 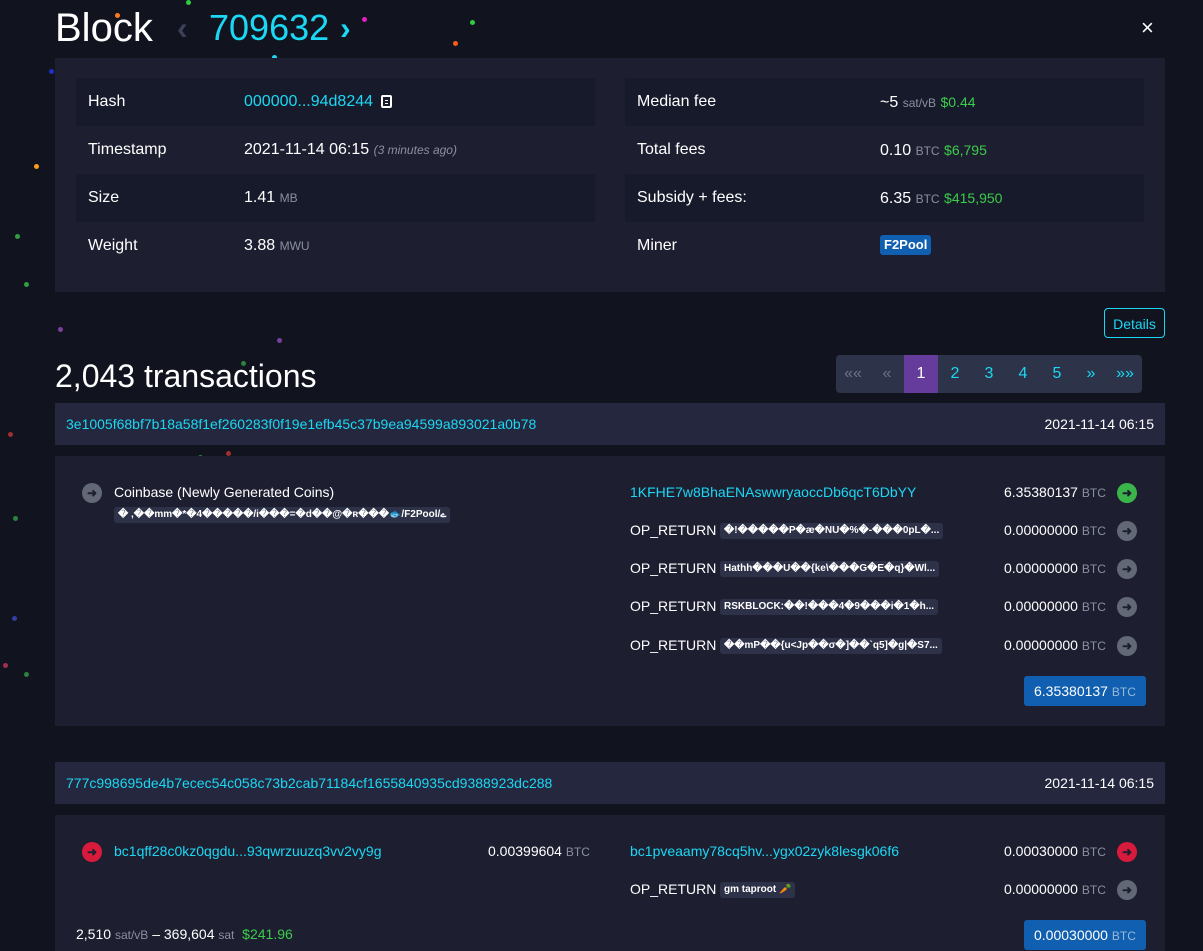 What do you see at coordinates (189, 934) in the screenshot?
I see `fee-amount: 369,604` at bounding box center [189, 934].